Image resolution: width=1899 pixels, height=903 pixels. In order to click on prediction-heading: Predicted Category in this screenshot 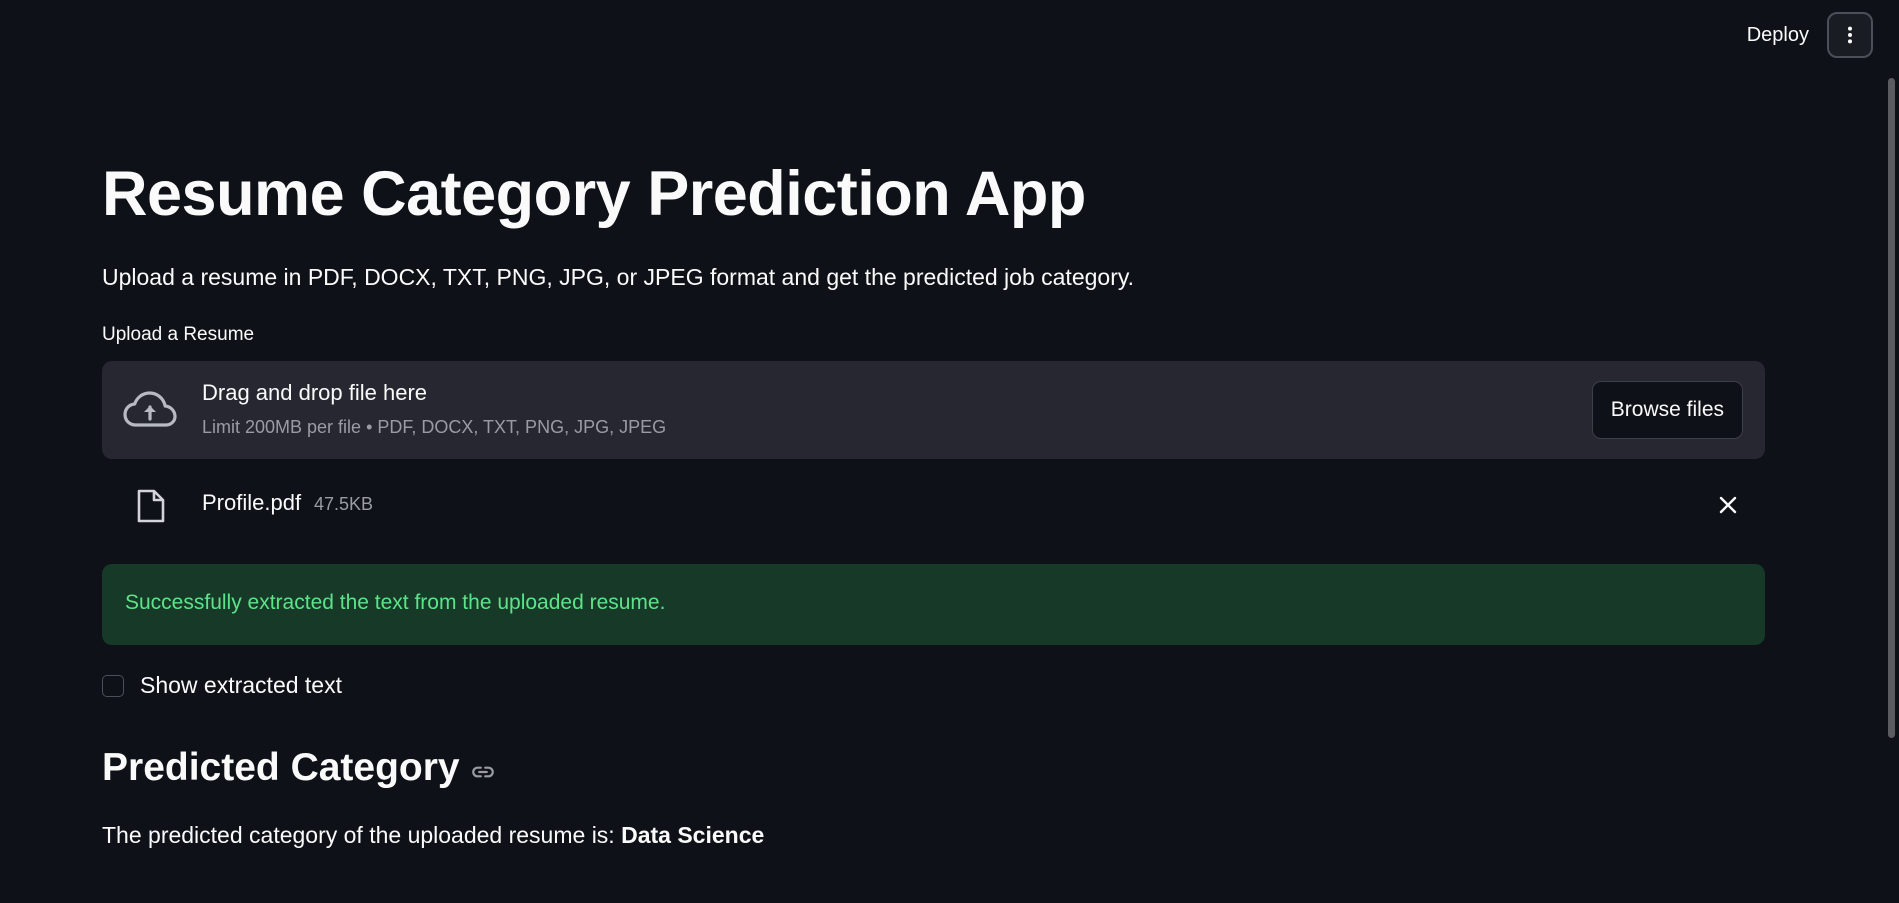, I will do `click(299, 768)`.